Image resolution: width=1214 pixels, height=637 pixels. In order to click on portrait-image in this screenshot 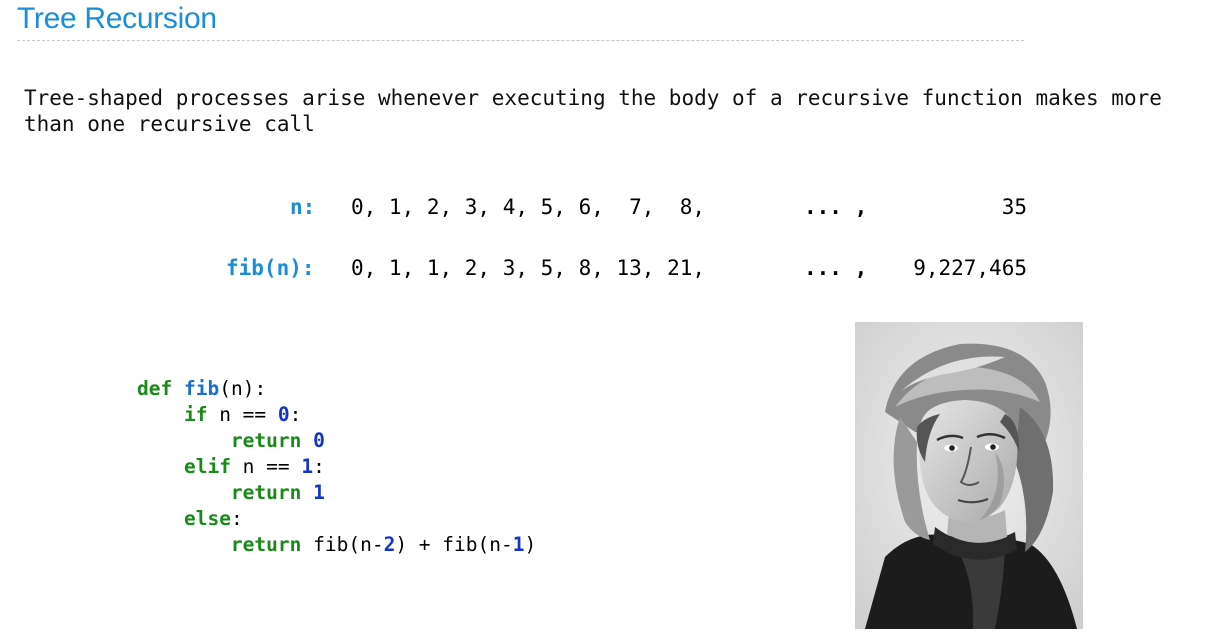, I will do `click(969, 475)`.